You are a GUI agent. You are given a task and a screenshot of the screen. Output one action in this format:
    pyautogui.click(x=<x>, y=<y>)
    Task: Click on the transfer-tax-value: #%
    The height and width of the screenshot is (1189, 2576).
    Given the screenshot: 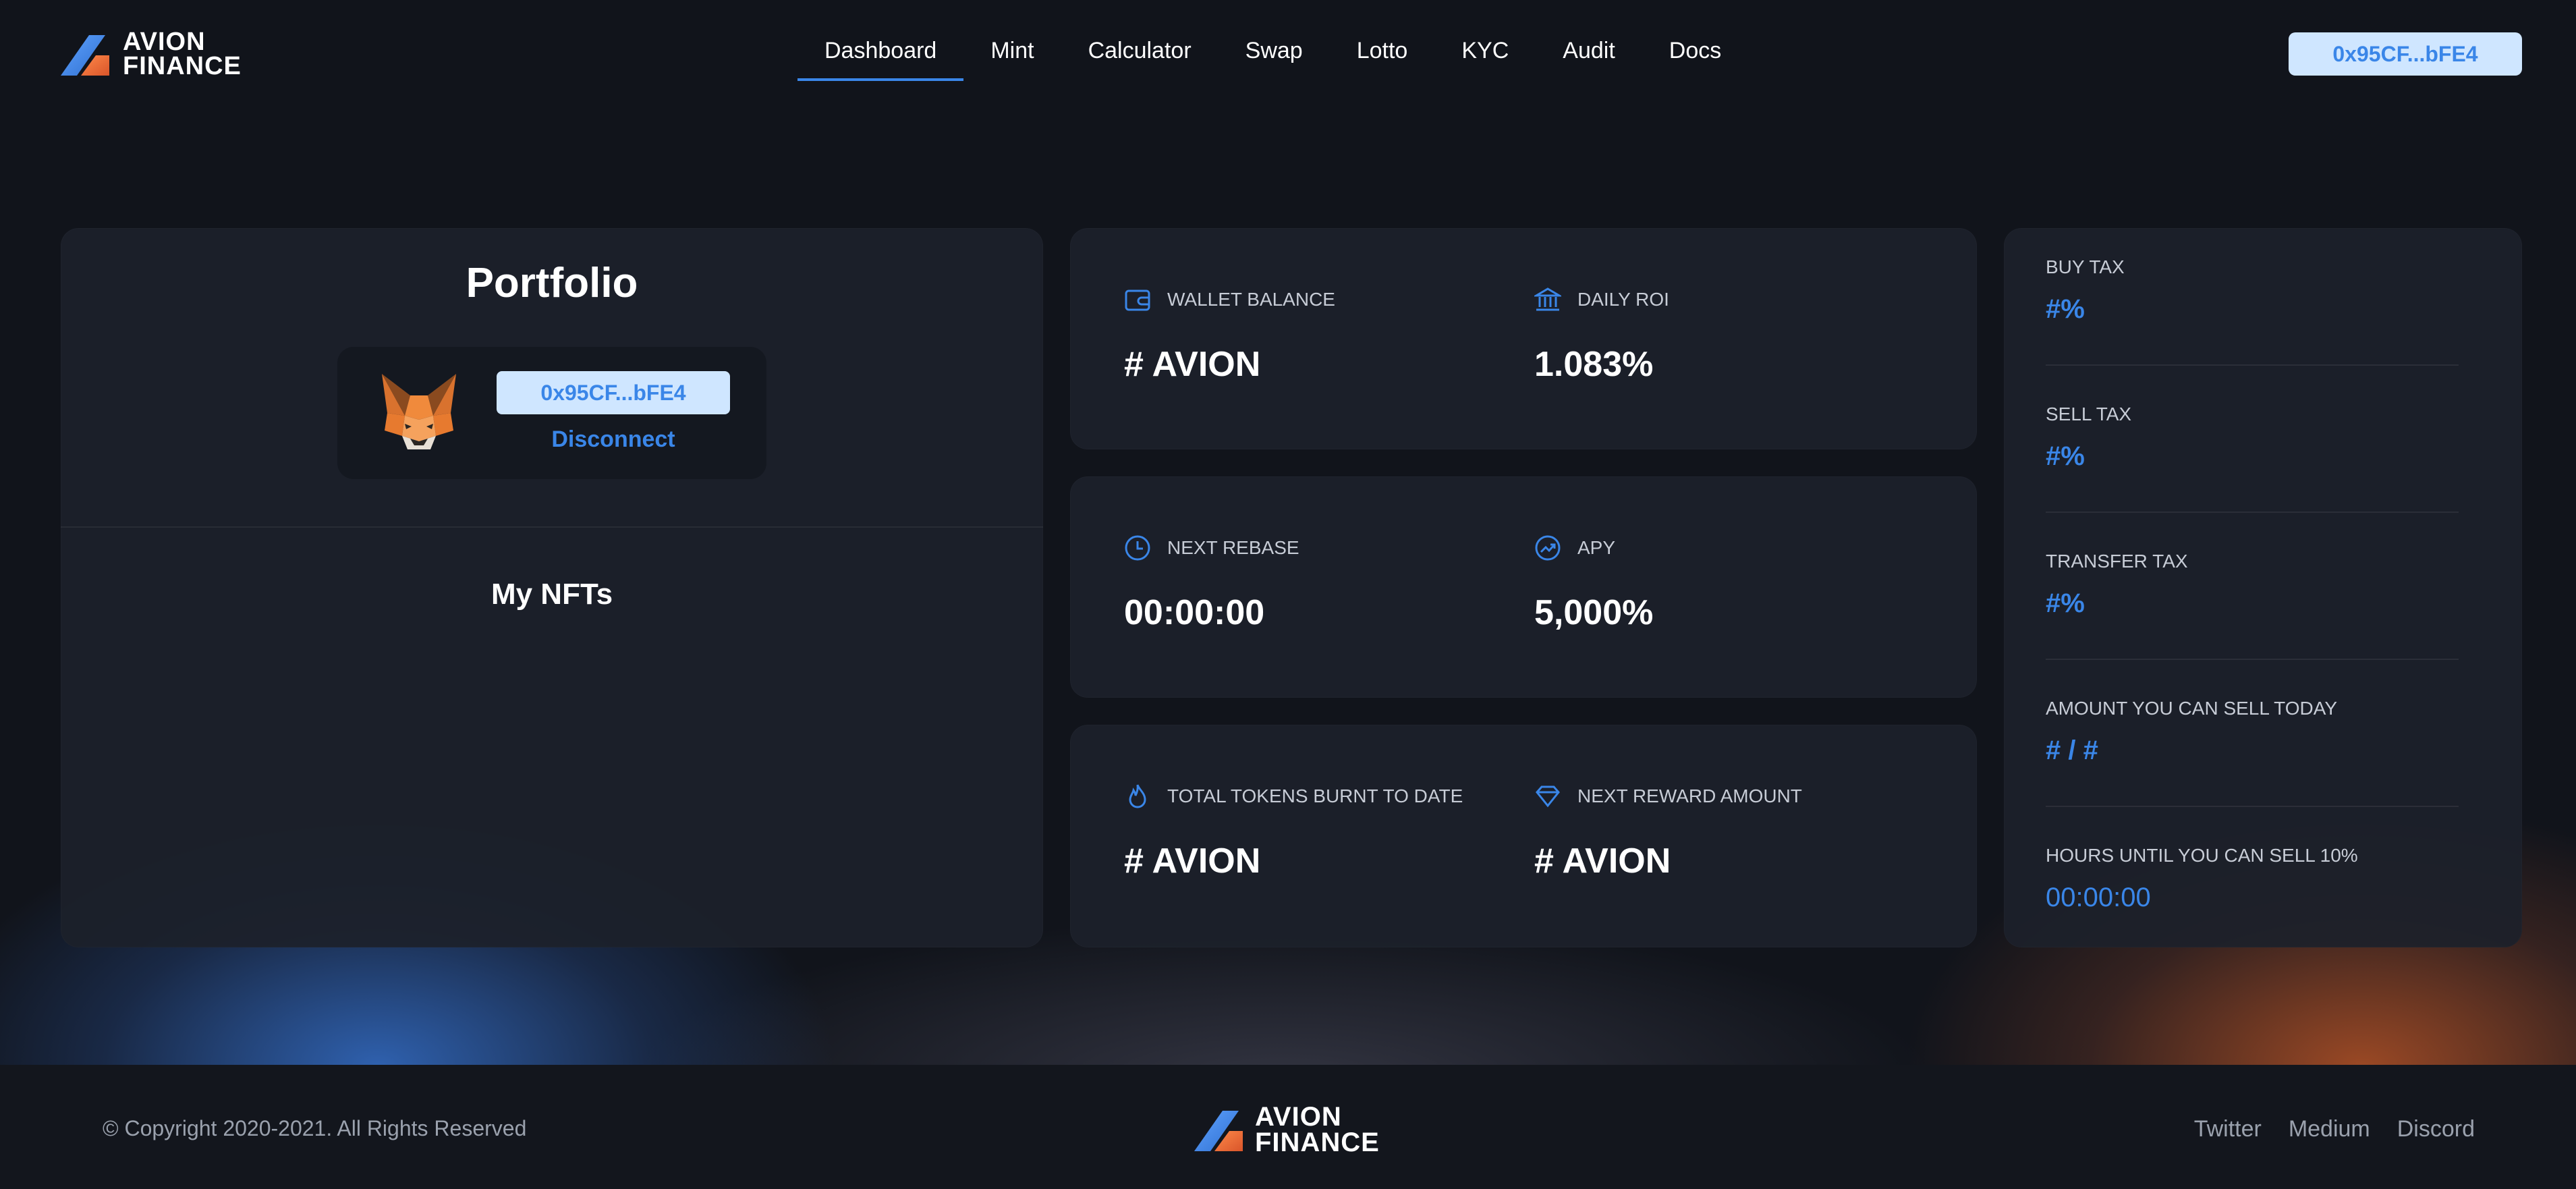 What is the action you would take?
    pyautogui.click(x=2065, y=603)
    